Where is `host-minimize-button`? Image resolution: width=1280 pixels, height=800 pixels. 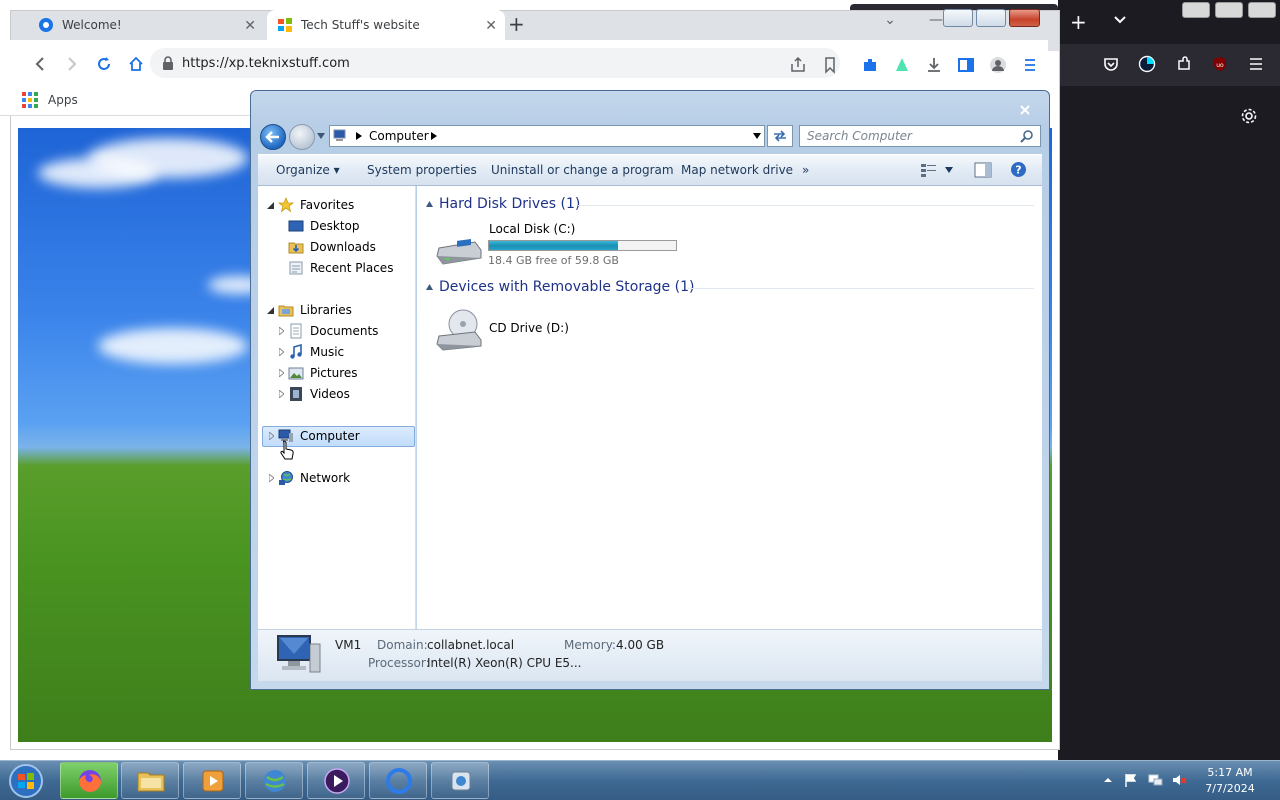
host-minimize-button is located at coordinates (1196, 10).